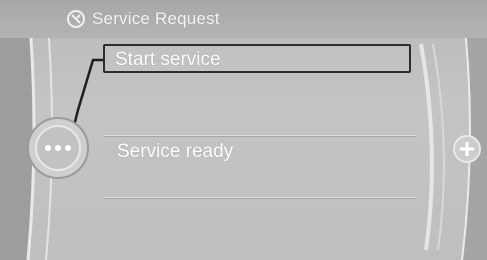  What do you see at coordinates (156, 18) in the screenshot?
I see `page-title: Service Request` at bounding box center [156, 18].